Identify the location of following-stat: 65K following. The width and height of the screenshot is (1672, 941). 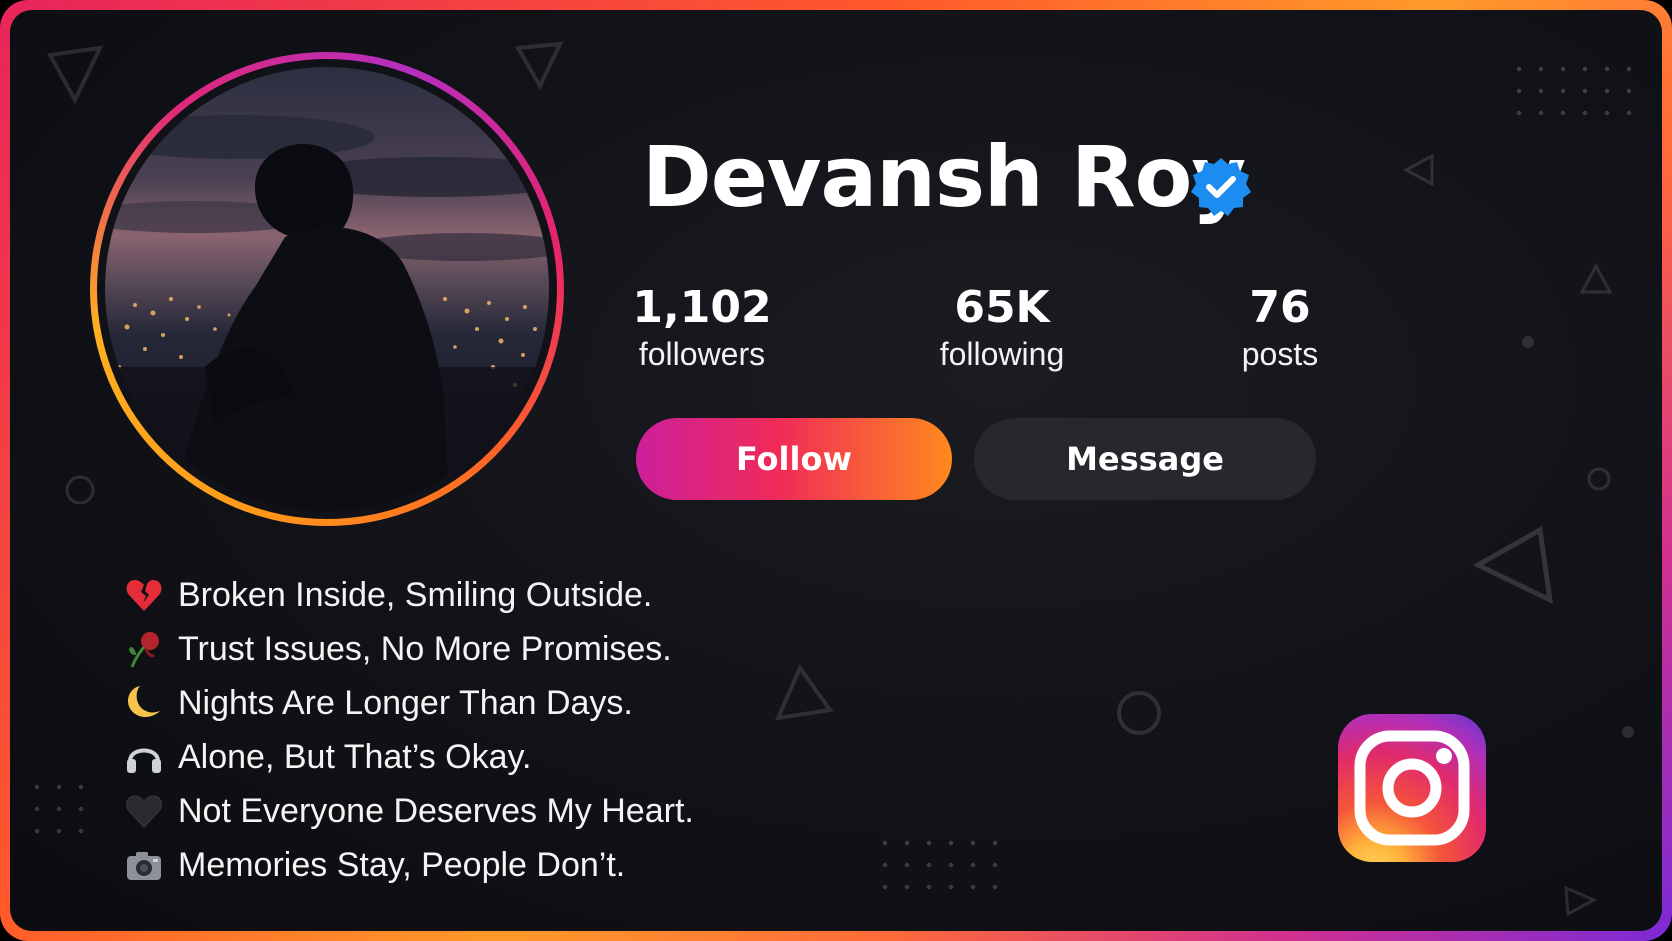
(1002, 328).